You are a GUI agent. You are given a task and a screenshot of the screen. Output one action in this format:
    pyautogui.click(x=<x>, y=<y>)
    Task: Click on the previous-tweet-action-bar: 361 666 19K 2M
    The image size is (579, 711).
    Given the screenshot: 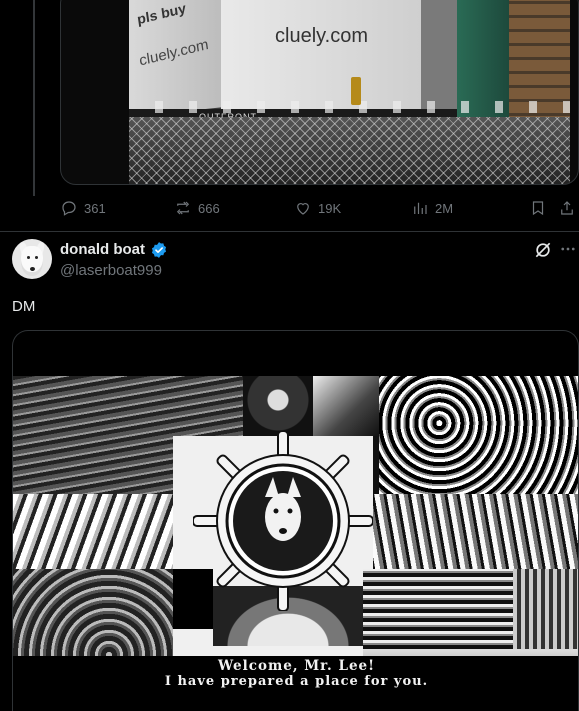 What is the action you would take?
    pyautogui.click(x=319, y=208)
    